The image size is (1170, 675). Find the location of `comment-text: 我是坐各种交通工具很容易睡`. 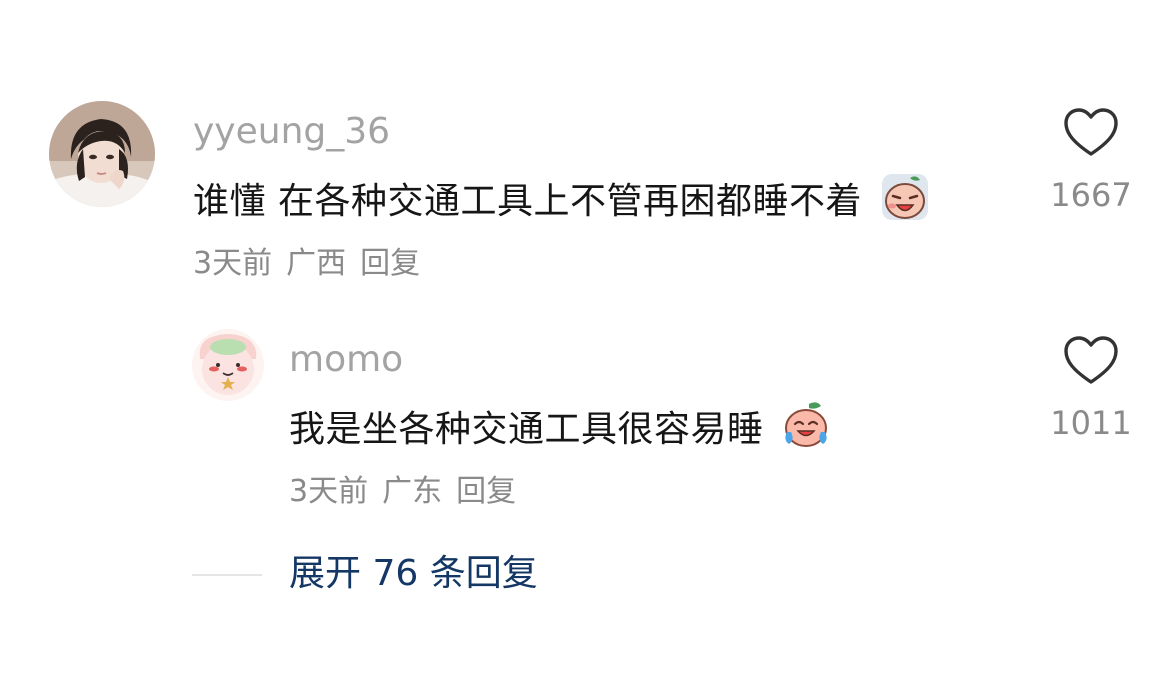

comment-text: 我是坐各种交通工具很容易睡 is located at coordinates (560, 427).